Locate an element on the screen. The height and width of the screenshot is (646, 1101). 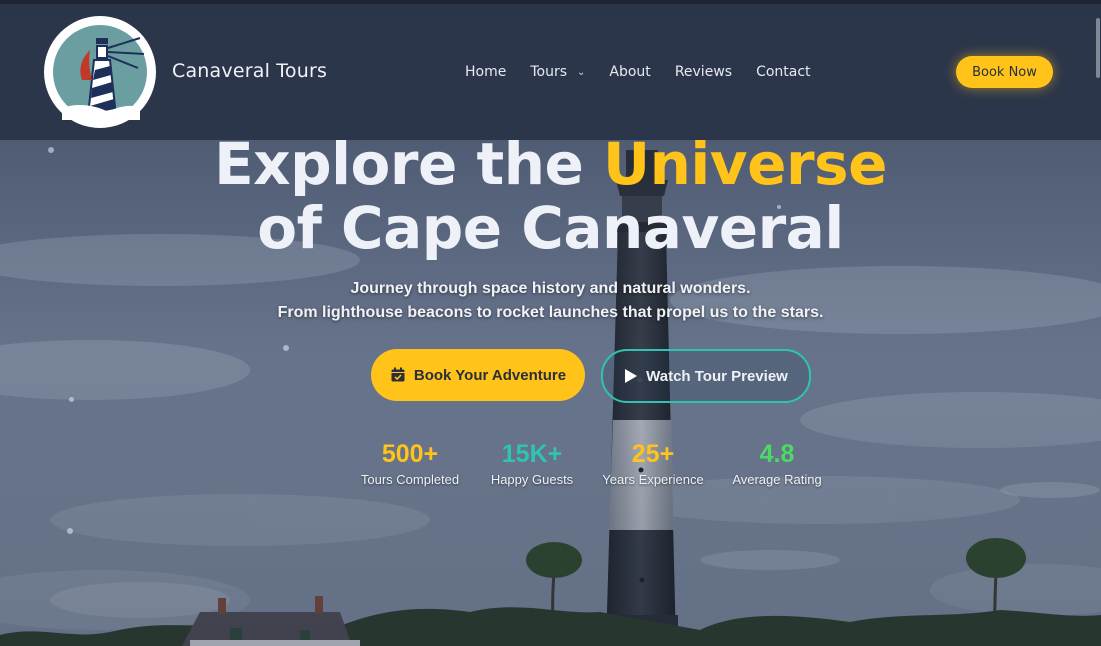
stat-years-experience: 25+ Years Experience is located at coordinates (653, 462).